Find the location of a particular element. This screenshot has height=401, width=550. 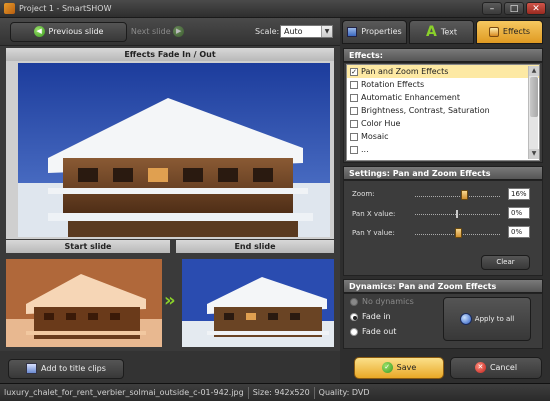

window-title: Project 1 - SmartSHOW is located at coordinates (65, 8).